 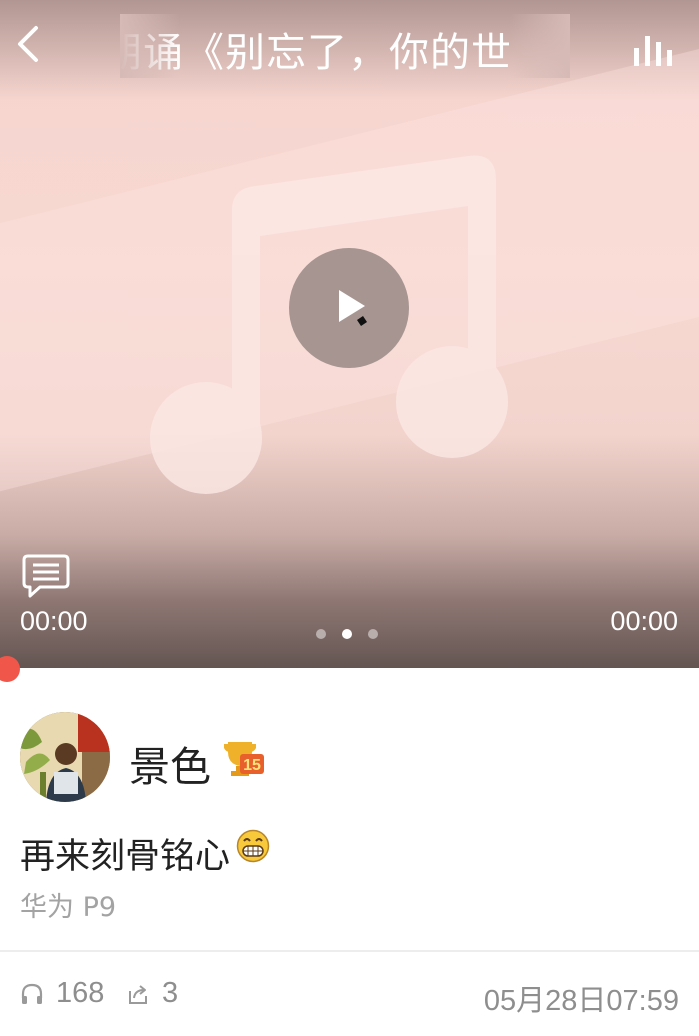 I want to click on page-dot-active, so click(x=347, y=634).